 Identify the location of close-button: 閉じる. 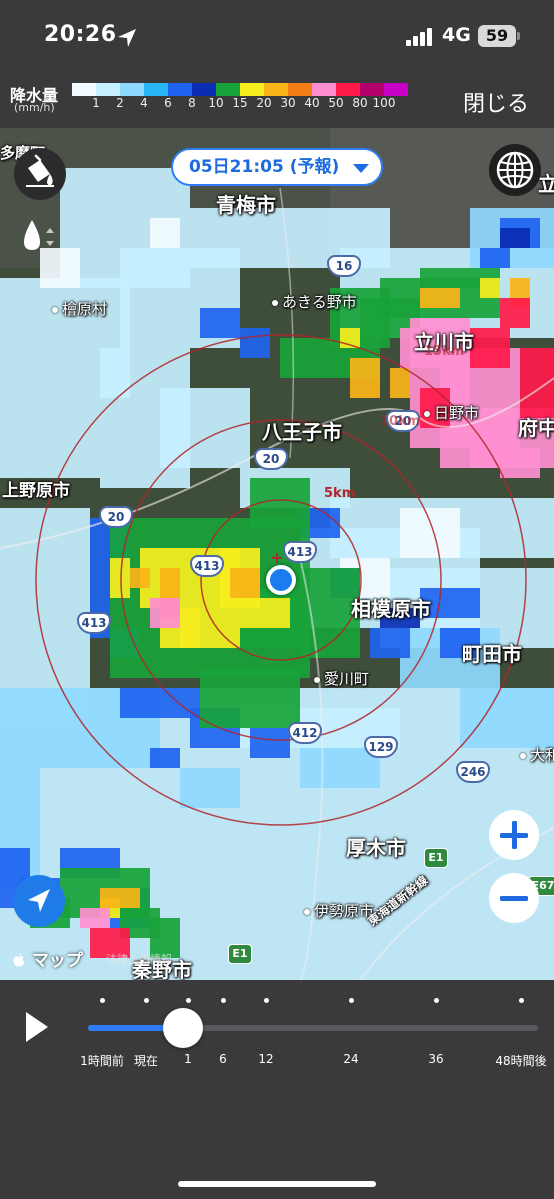
(496, 102).